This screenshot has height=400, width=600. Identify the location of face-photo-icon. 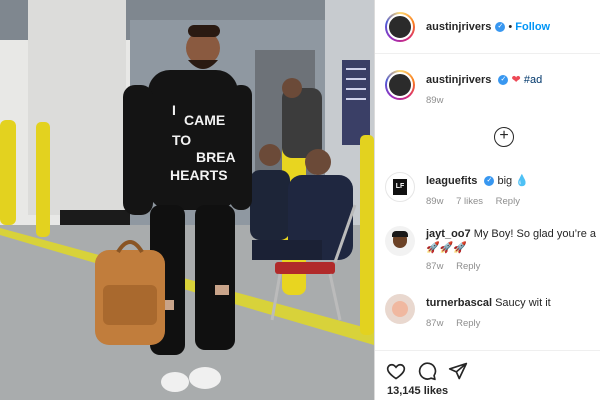
(400, 309).